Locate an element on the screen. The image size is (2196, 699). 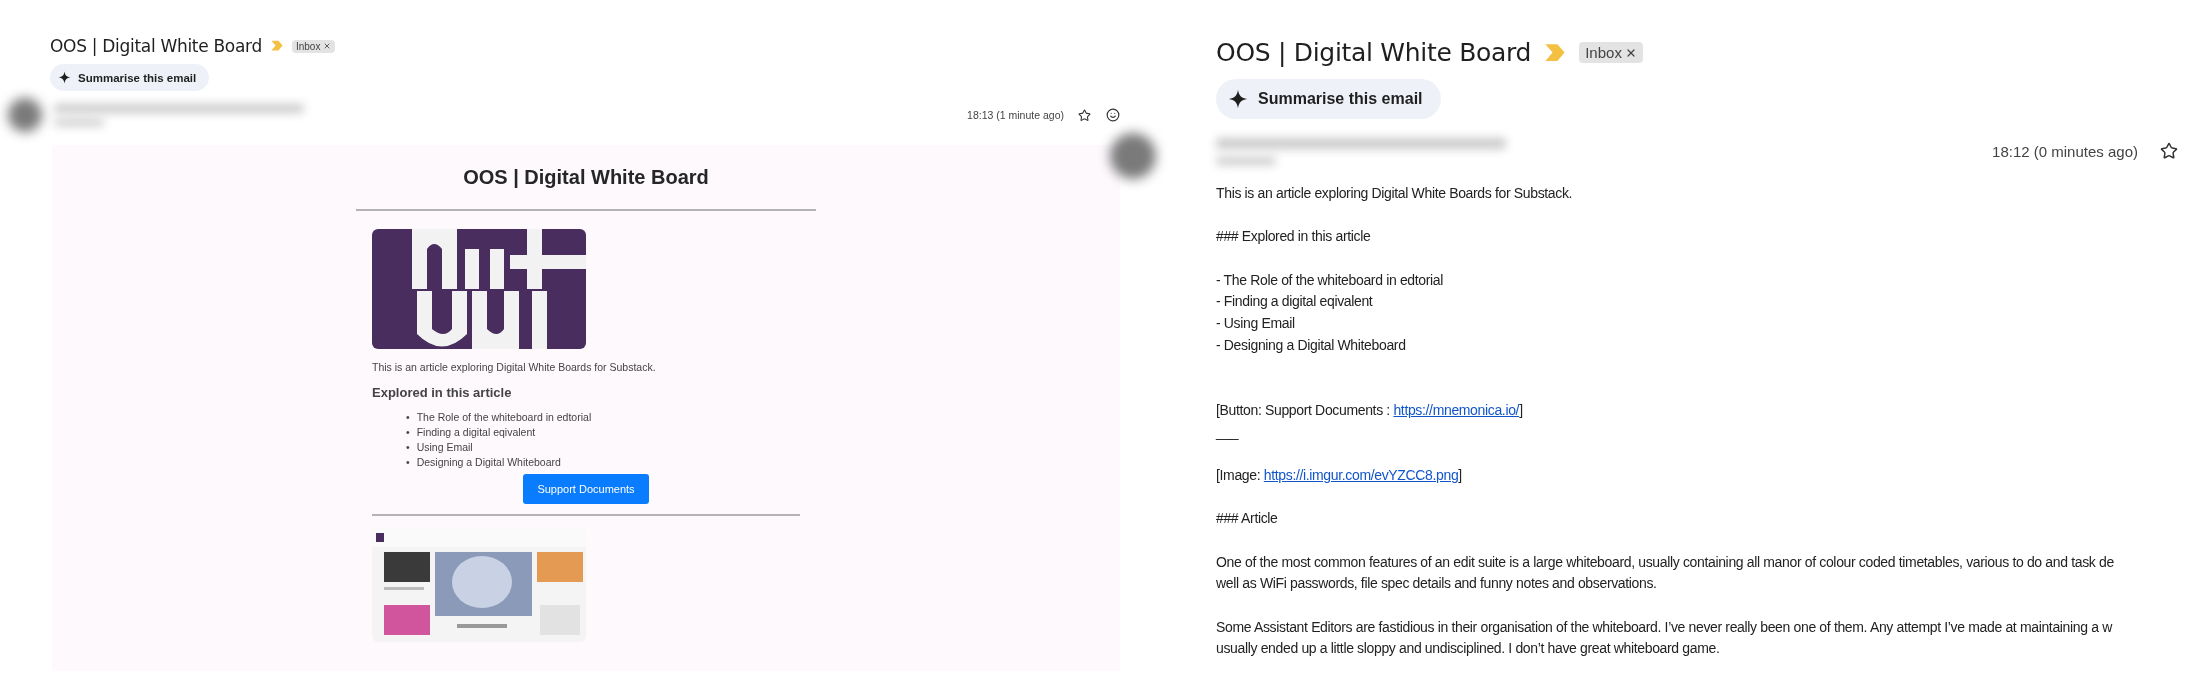
intro-text: This is an article exploring Digital White Boards for Substack. is located at coordinates (514, 367).